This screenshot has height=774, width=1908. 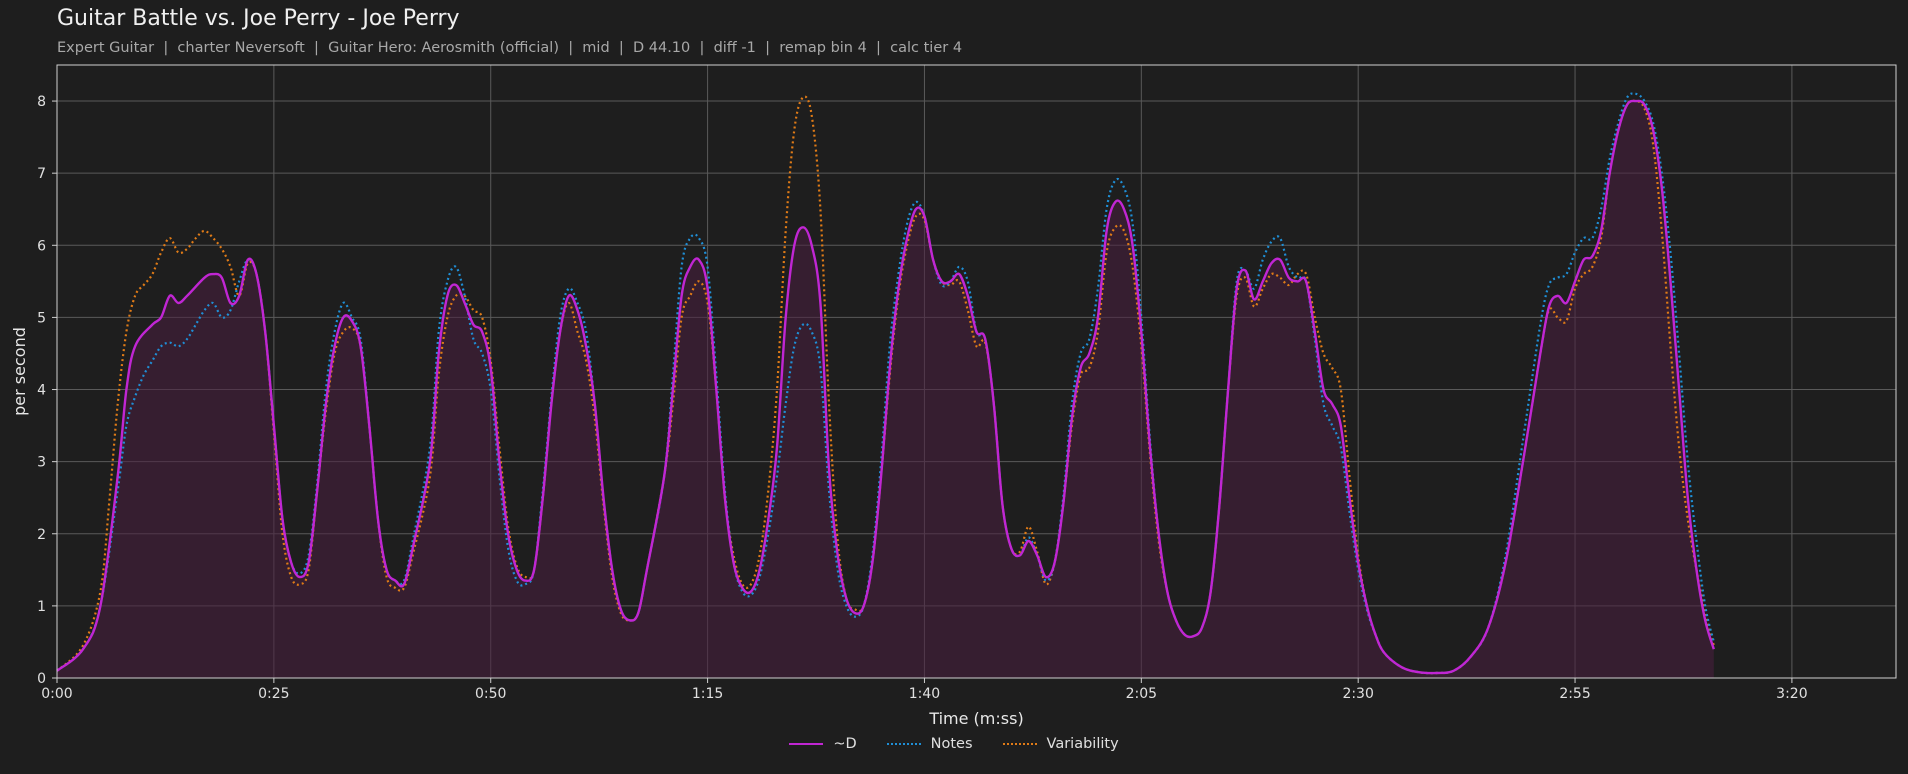 What do you see at coordinates (41, 318) in the screenshot?
I see `y-tick-label: 5` at bounding box center [41, 318].